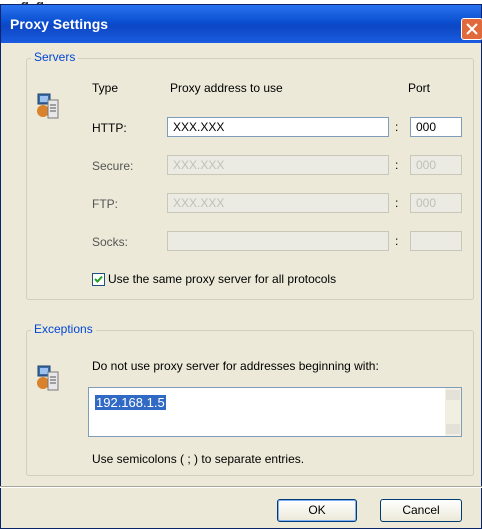 The image size is (482, 529). I want to click on cancel-button: Cancel, so click(421, 510).